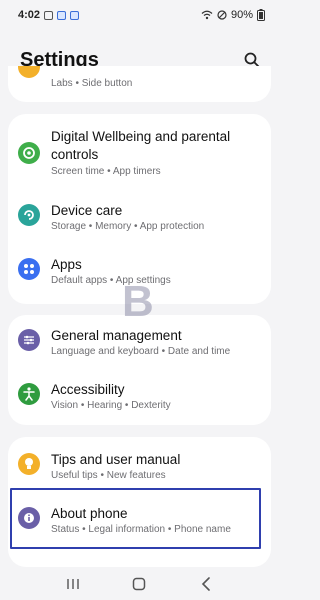 Image resolution: width=320 pixels, height=600 pixels. I want to click on app-notification-icon, so click(62, 15).